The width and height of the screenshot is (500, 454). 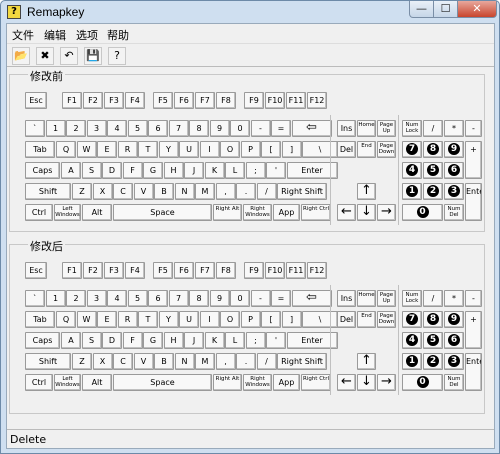 I want to click on after-key-f9: F9, so click(x=254, y=270).